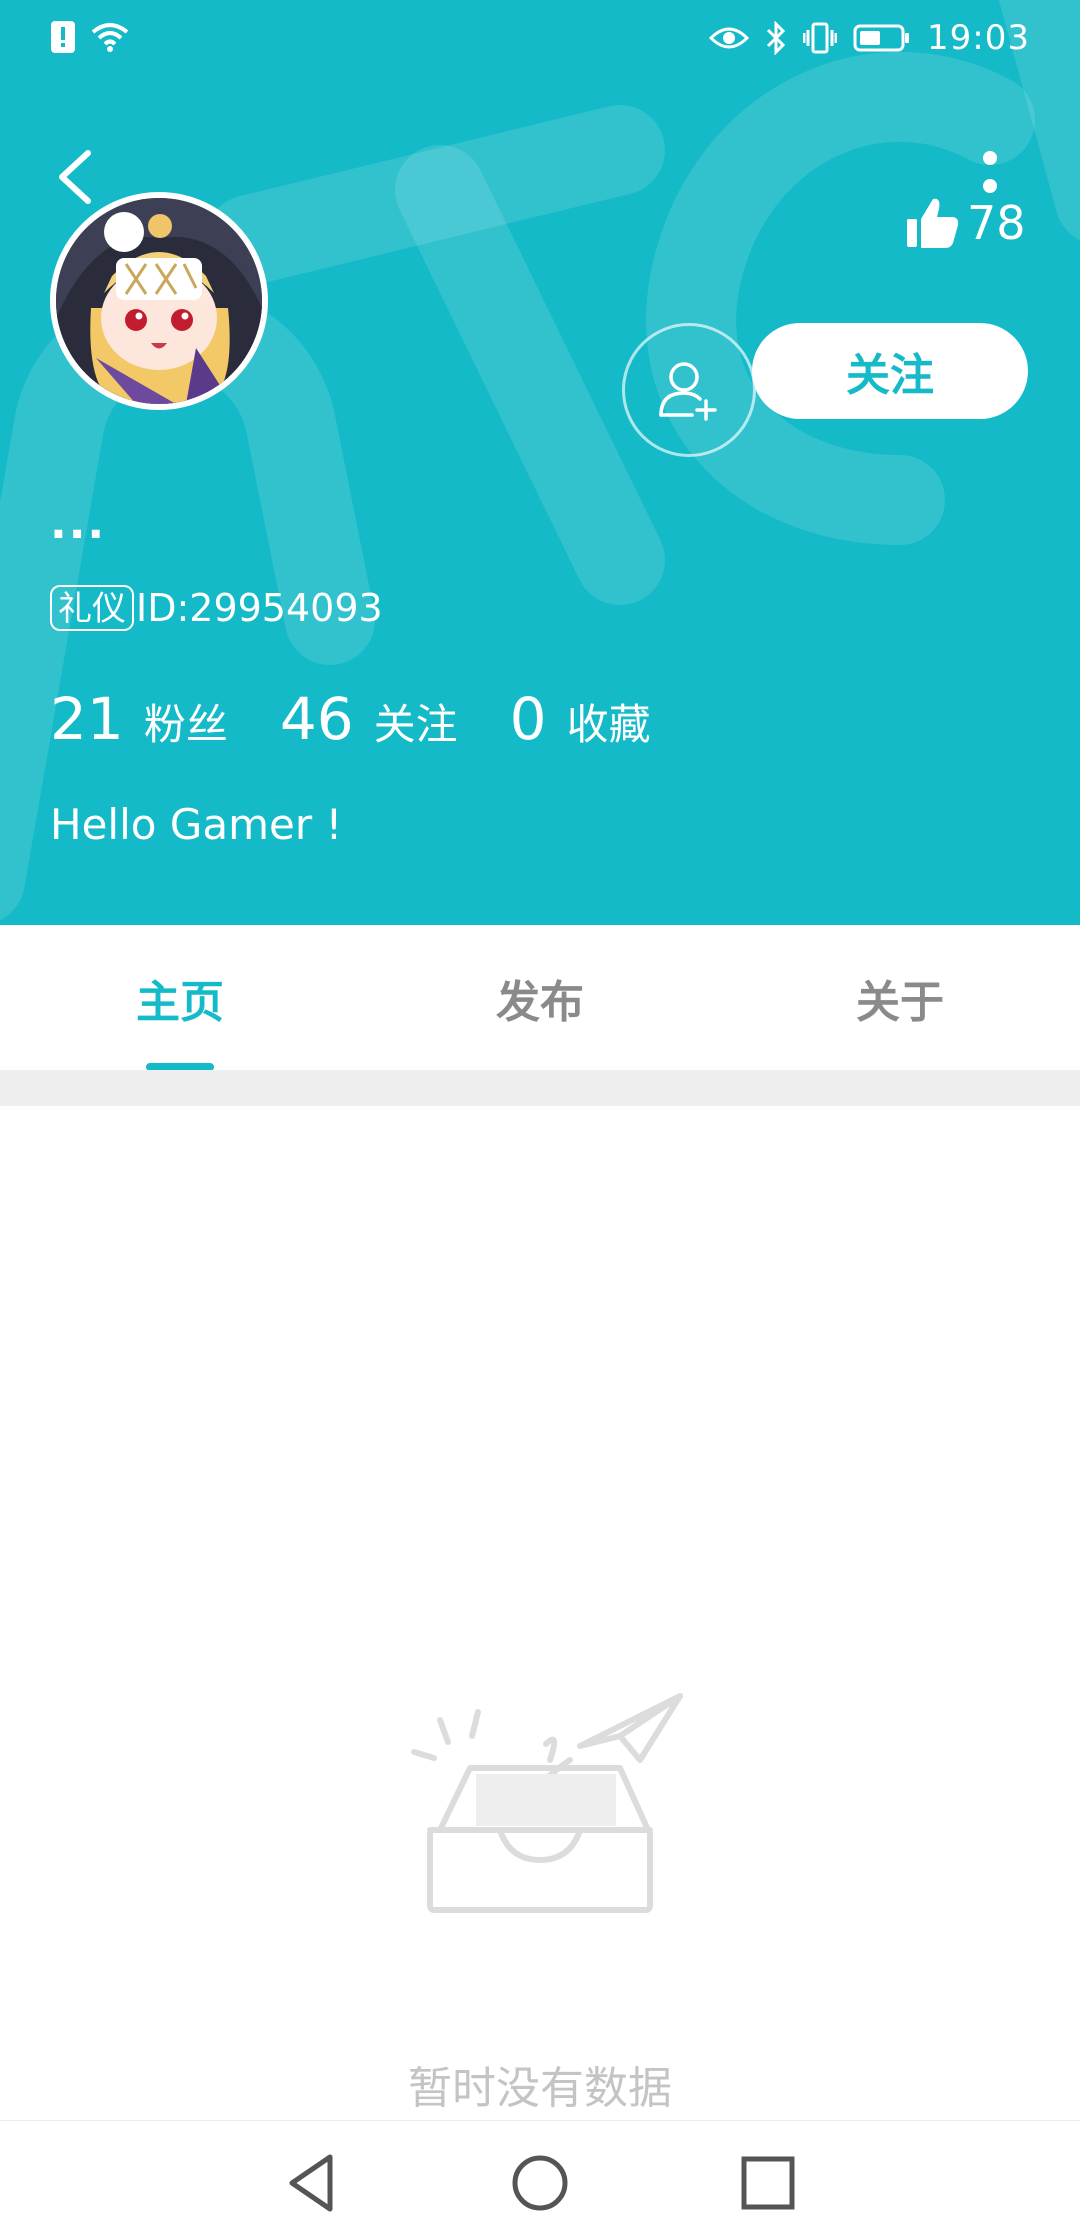 This screenshot has width=1080, height=2240. Describe the element at coordinates (776, 38) in the screenshot. I see `bluetooth-icon` at that location.